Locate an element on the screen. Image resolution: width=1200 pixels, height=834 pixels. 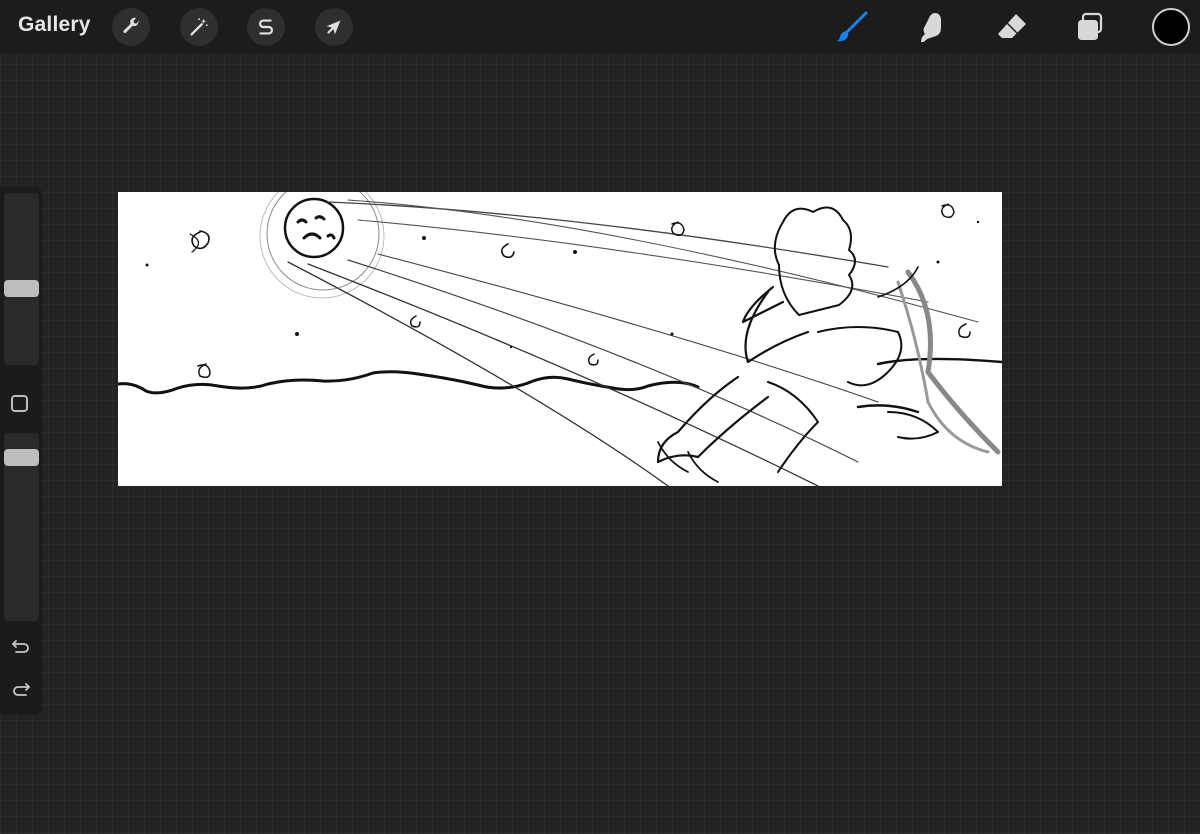
adjustments-button is located at coordinates (199, 27).